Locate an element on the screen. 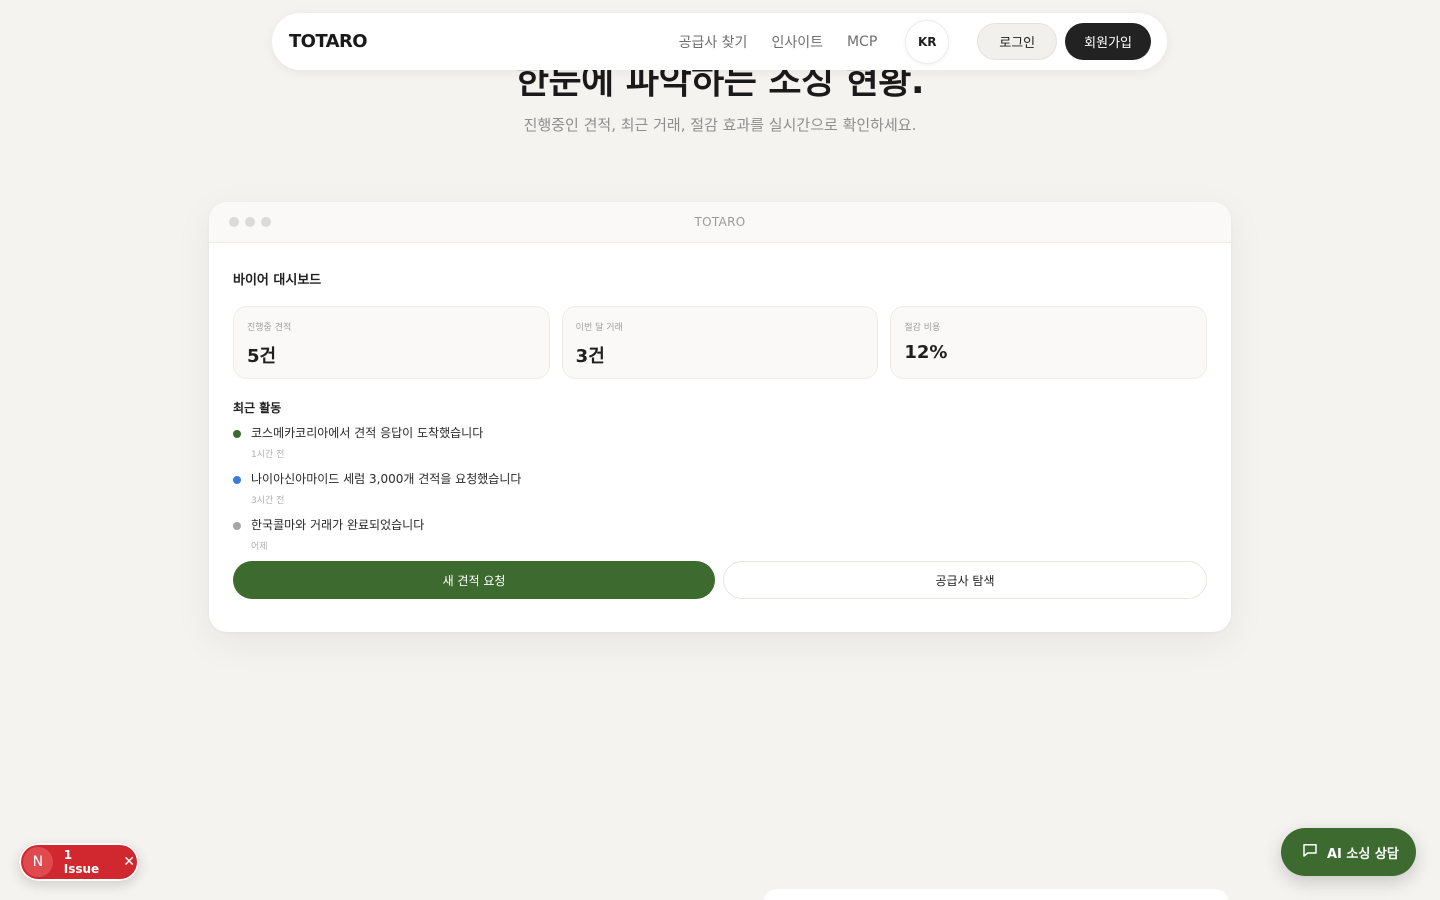 This screenshot has width=1440, height=900. stat-card-deals: 이번 달 거래 3건 is located at coordinates (720, 342).